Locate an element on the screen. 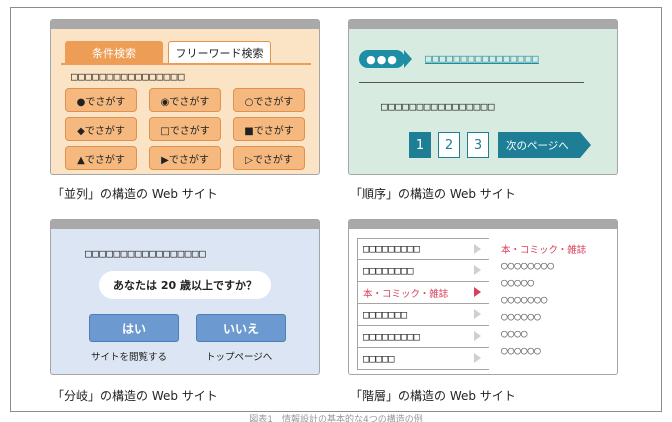 The image size is (672, 422). page-1-button: 1 is located at coordinates (420, 145).